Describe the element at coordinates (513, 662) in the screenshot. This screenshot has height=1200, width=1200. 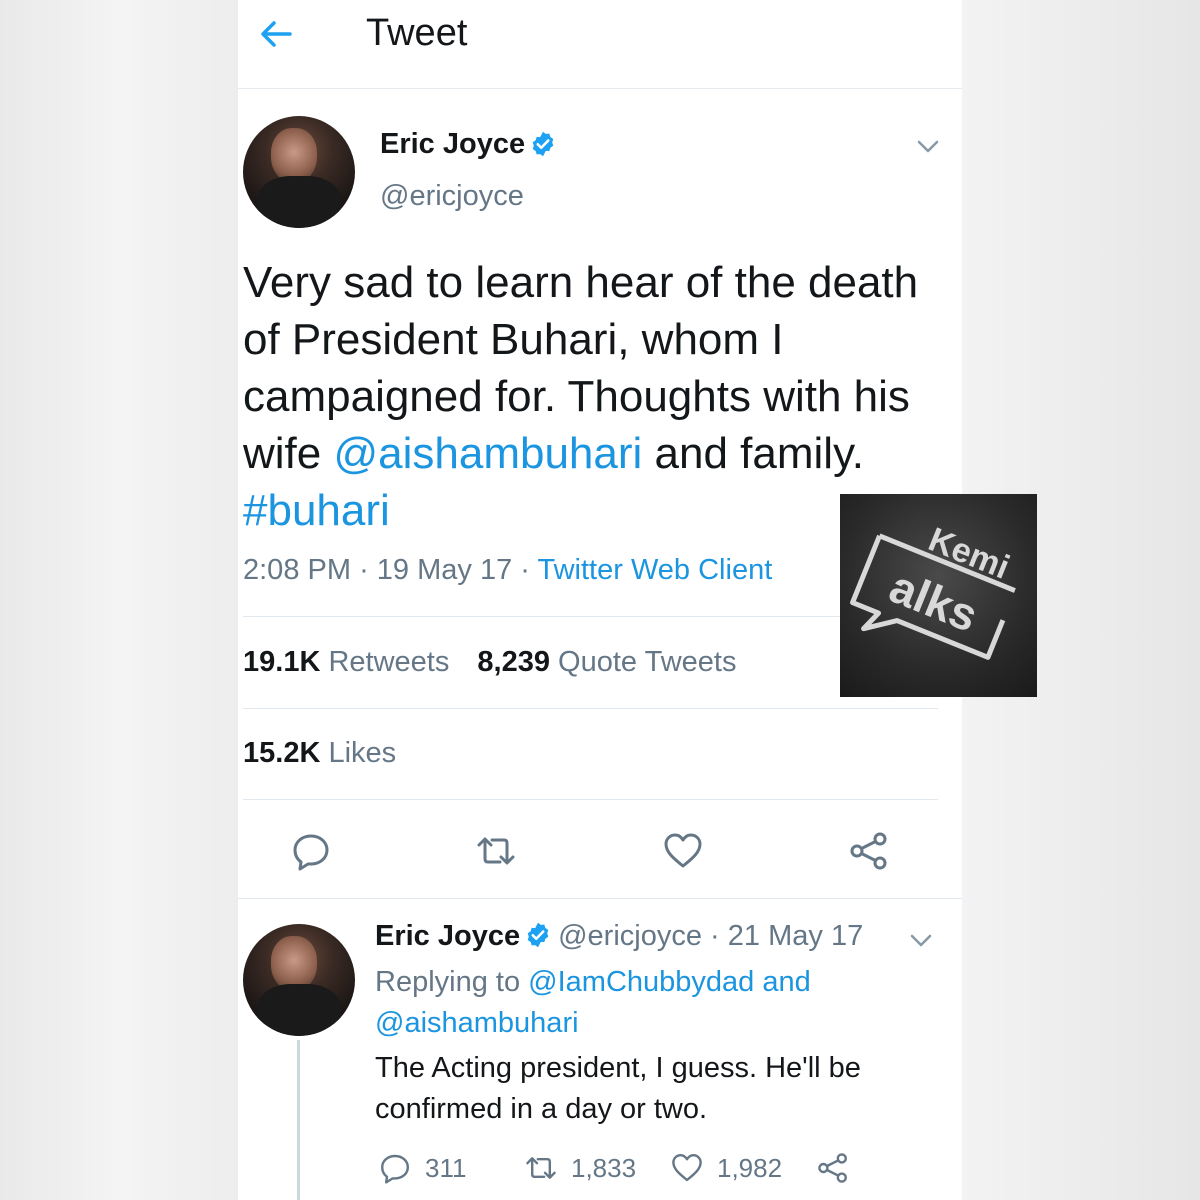
I see `quotes-count: 8,239` at that location.